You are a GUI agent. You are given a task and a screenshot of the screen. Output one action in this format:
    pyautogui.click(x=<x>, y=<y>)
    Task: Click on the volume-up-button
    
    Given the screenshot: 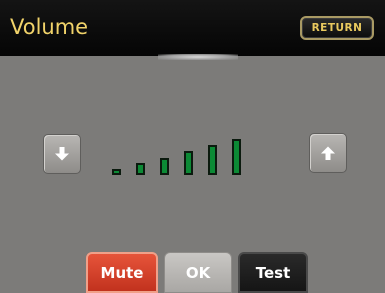 What is the action you would take?
    pyautogui.click(x=328, y=153)
    